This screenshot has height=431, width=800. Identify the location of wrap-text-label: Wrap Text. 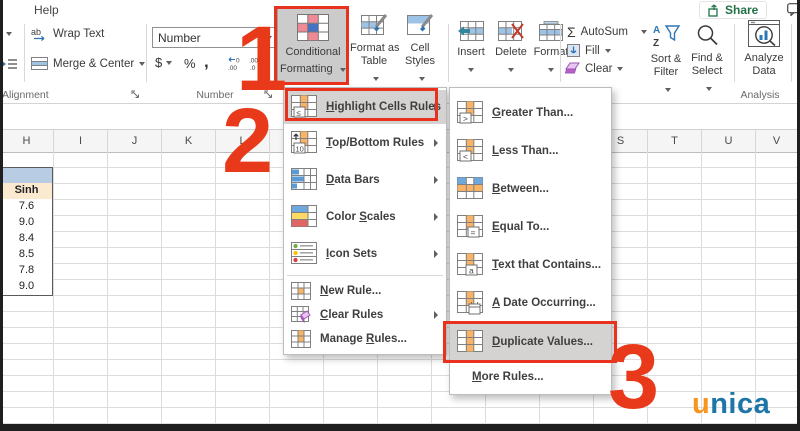
(79, 34).